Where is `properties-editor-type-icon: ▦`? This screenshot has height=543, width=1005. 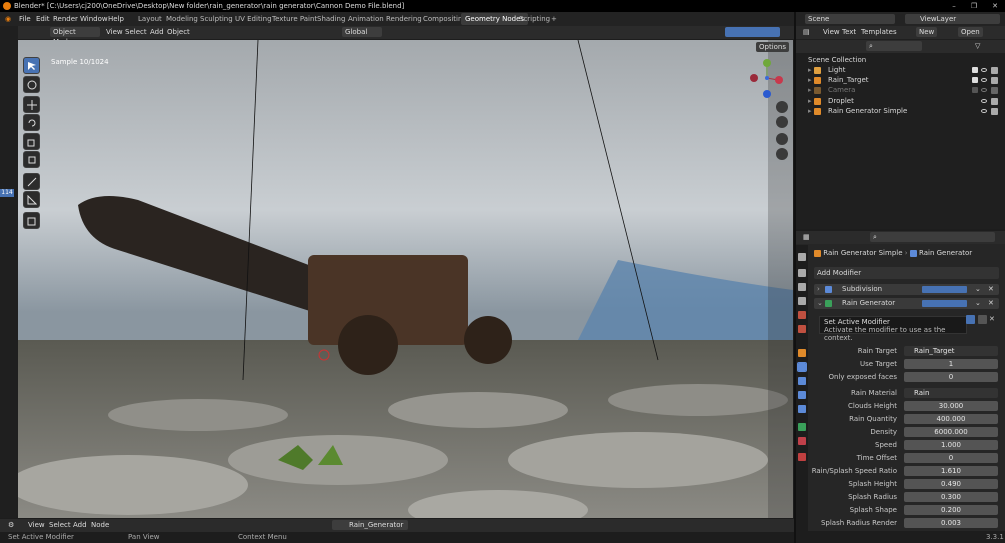 properties-editor-type-icon: ▦ is located at coordinates (806, 237).